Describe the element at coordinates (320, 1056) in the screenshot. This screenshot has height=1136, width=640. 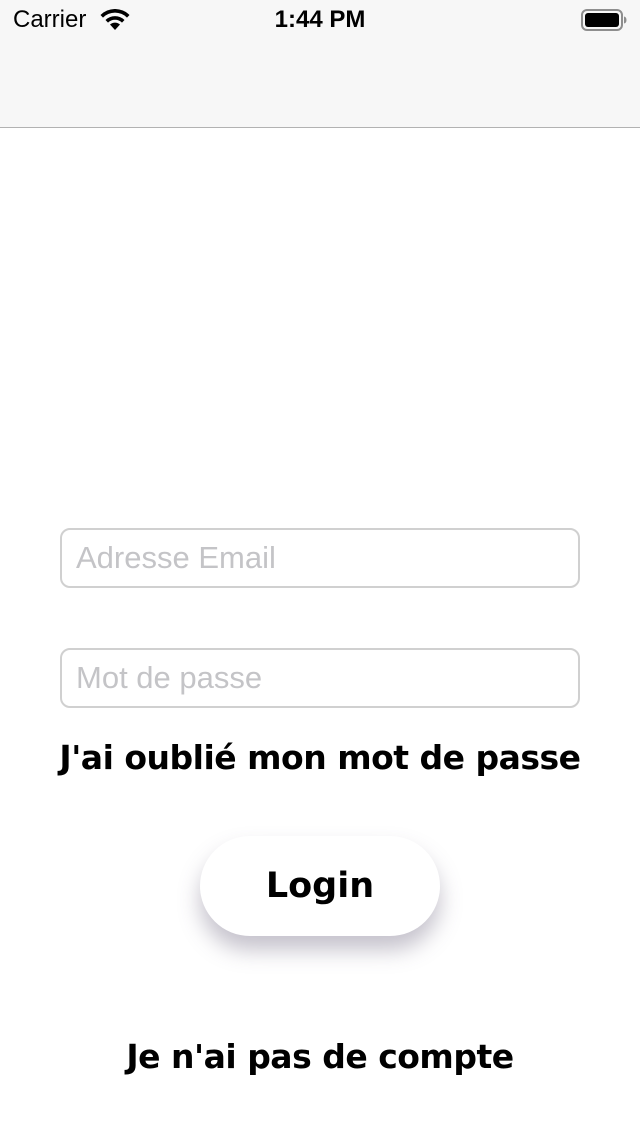
I see `no-account-link: Je n'ai pas de compte` at that location.